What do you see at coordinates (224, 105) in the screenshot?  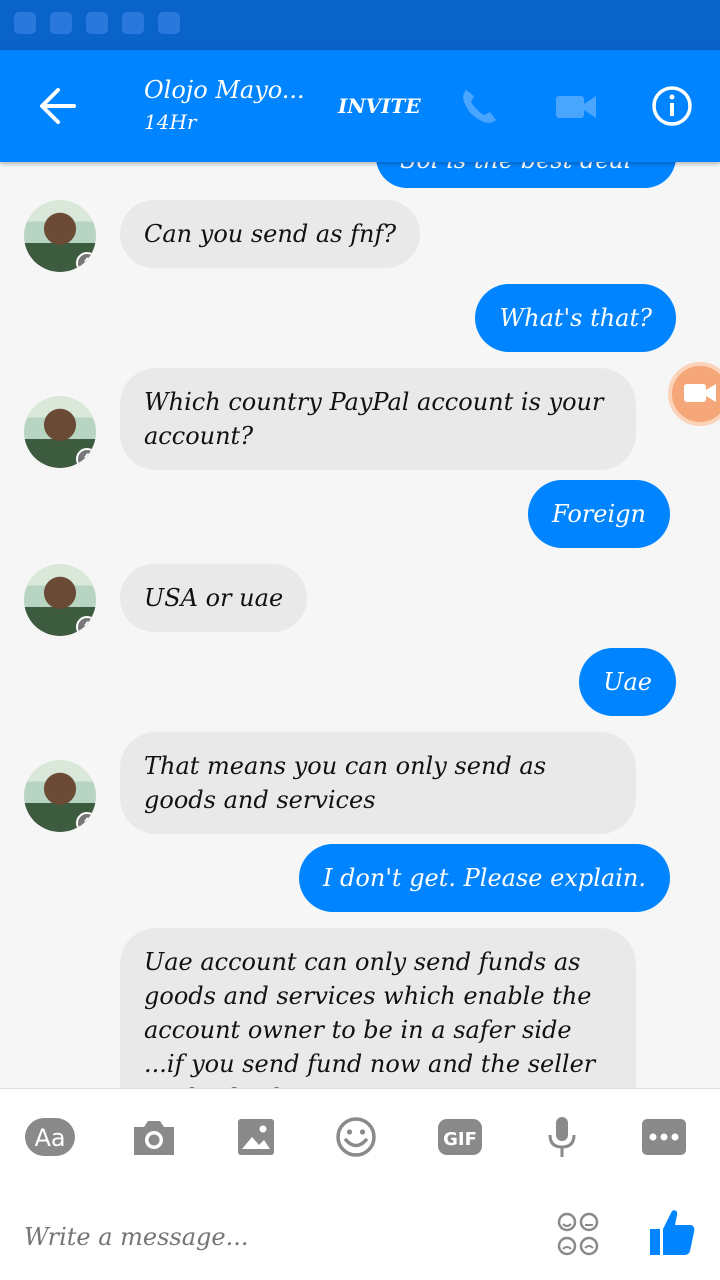 I see `contact-info: Olojo Mayo... 14Hr` at bounding box center [224, 105].